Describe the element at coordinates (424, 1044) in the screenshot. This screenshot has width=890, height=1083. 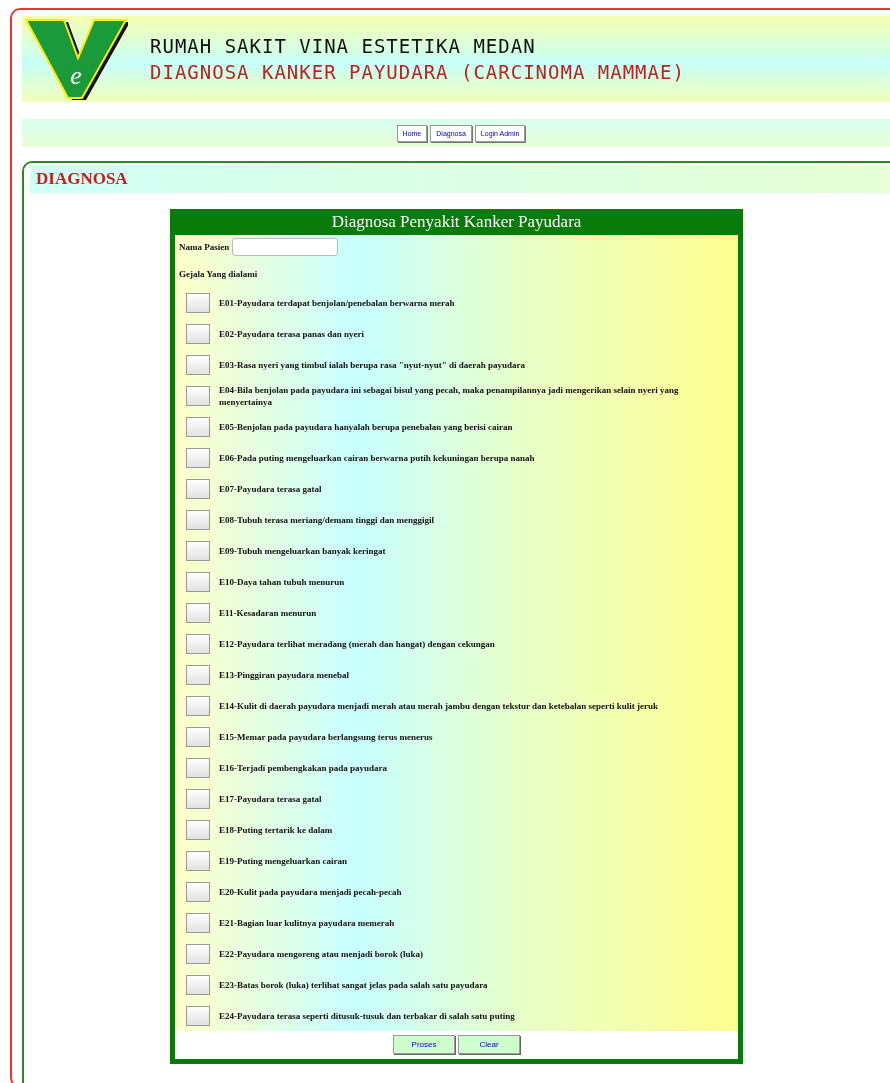
I see `process-button: Proses` at that location.